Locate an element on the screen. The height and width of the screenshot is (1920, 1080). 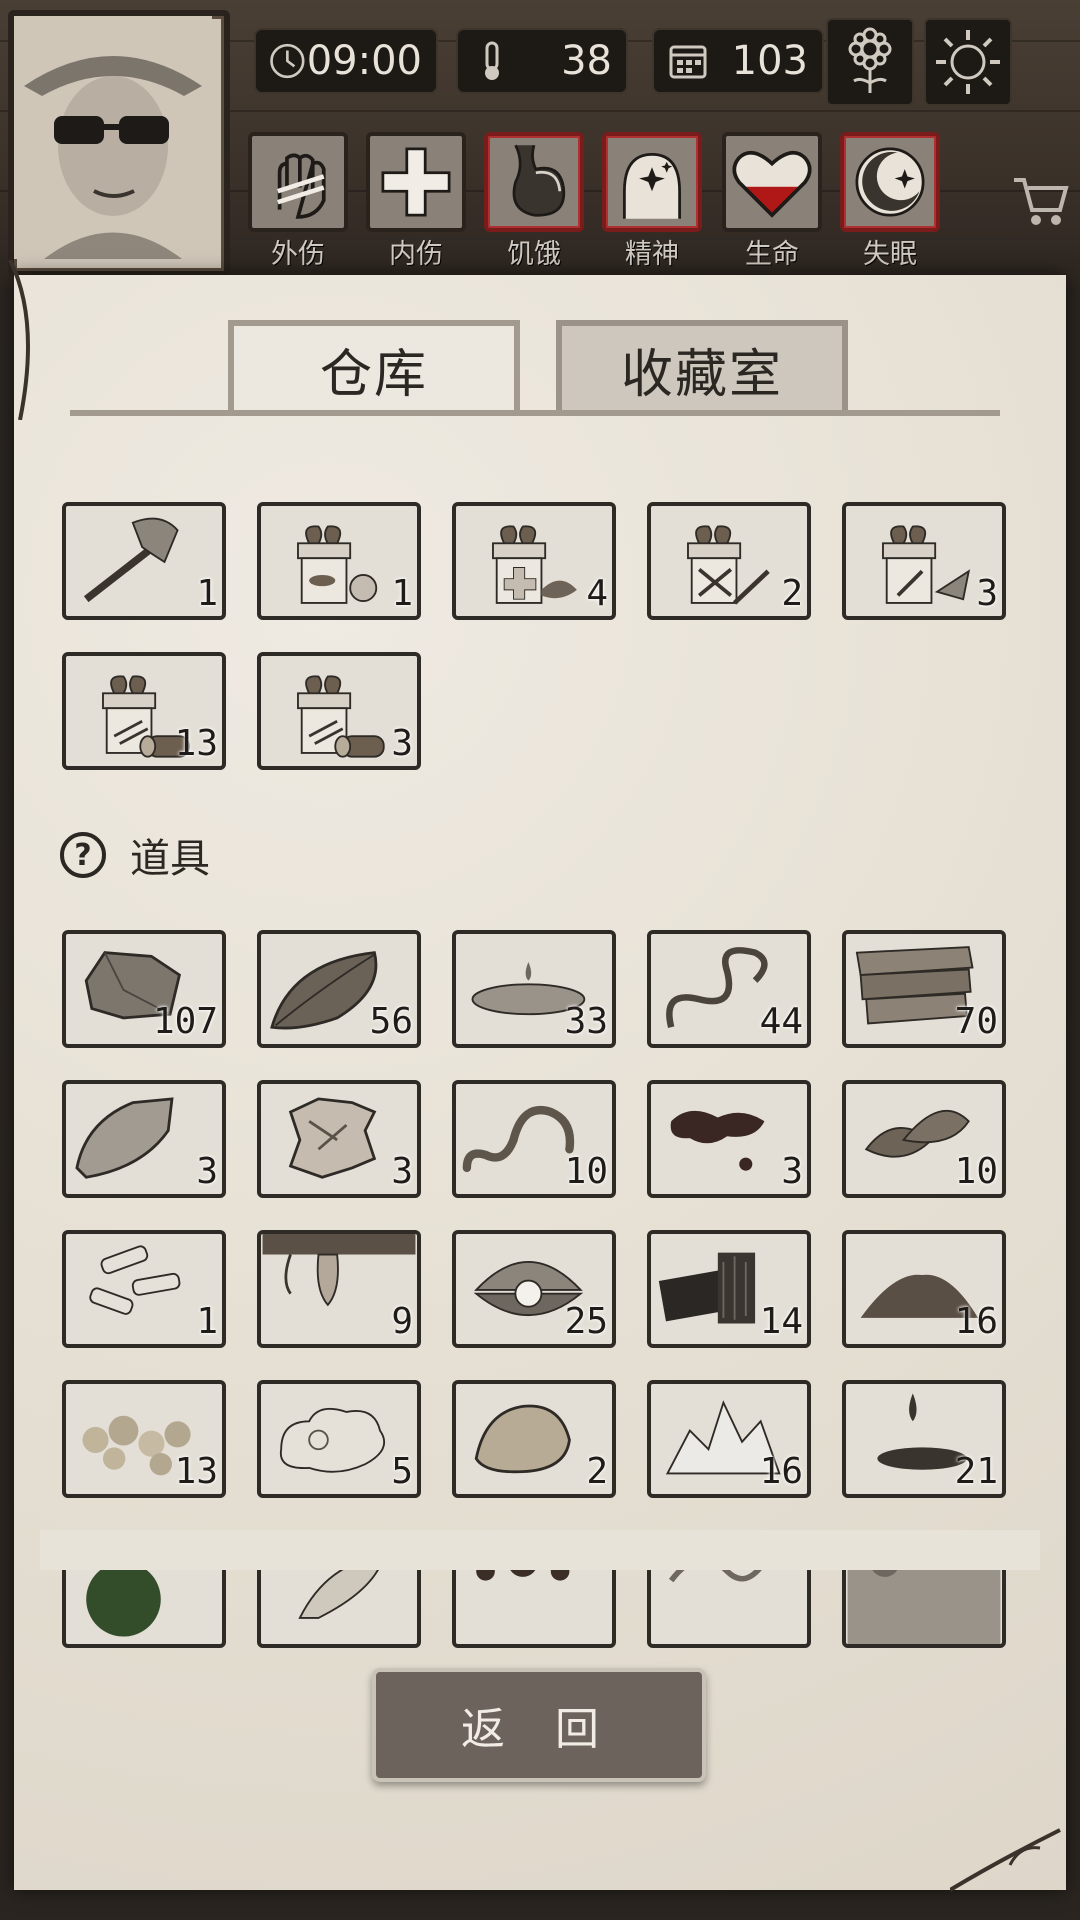
weather-button is located at coordinates (968, 62).